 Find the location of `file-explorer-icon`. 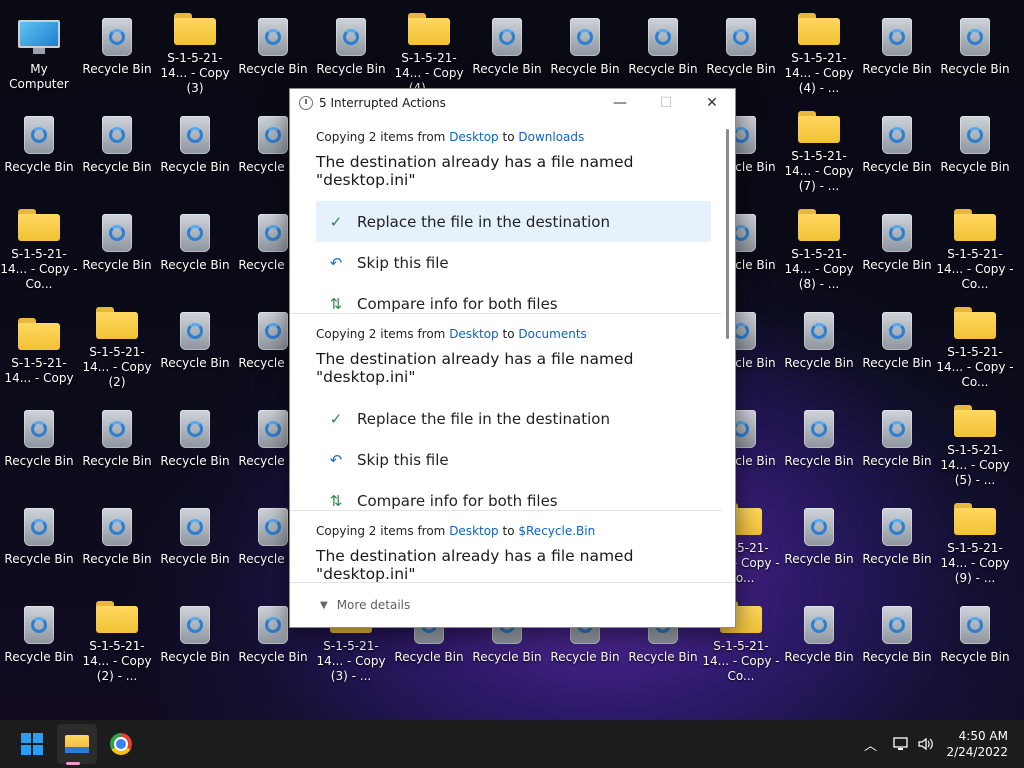

file-explorer-icon is located at coordinates (77, 744).